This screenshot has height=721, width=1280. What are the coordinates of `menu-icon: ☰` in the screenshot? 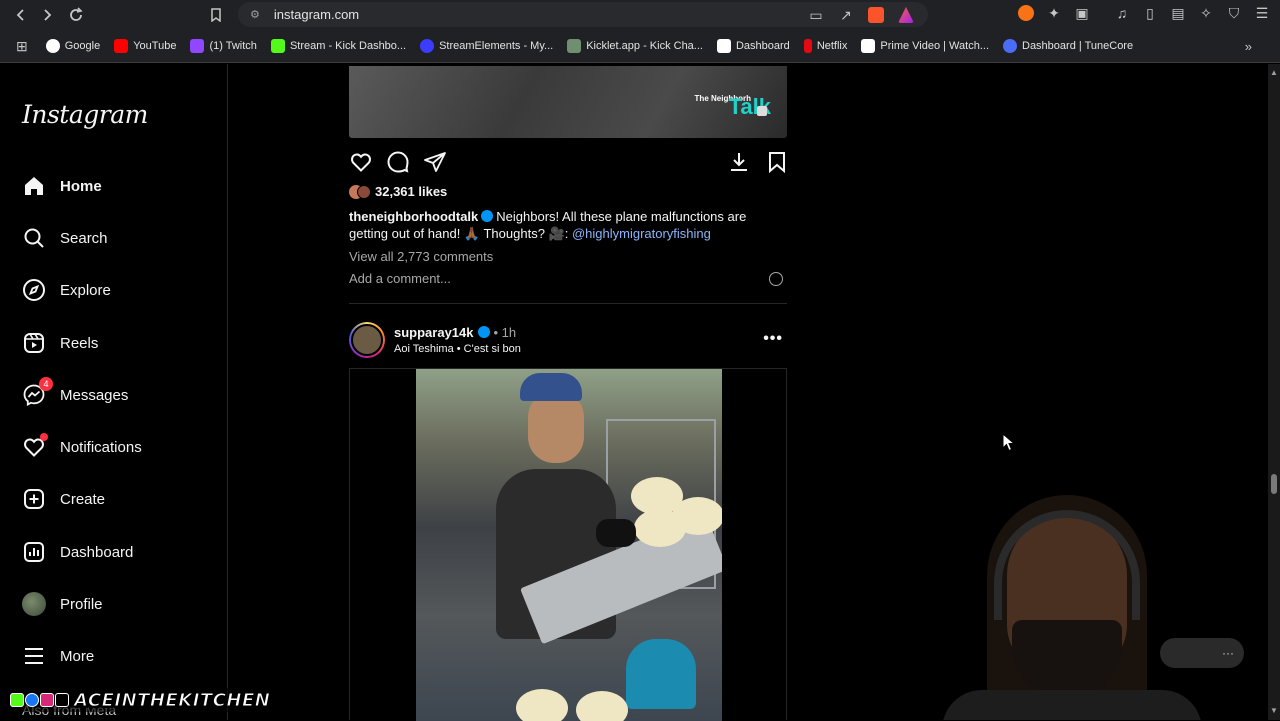 It's located at (1262, 13).